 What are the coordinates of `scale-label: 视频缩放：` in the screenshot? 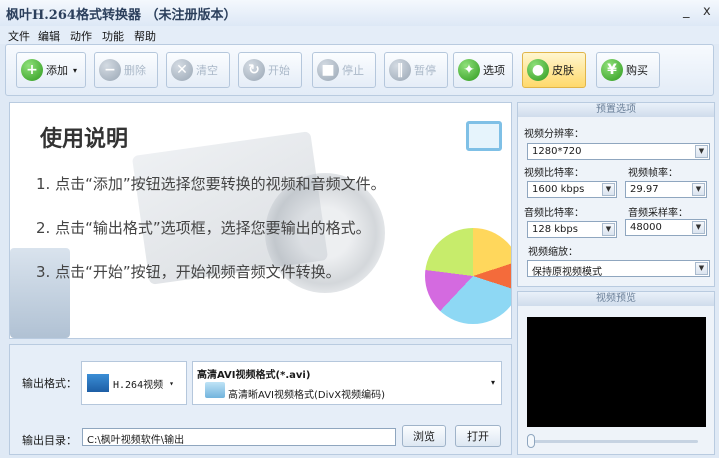 It's located at (553, 252).